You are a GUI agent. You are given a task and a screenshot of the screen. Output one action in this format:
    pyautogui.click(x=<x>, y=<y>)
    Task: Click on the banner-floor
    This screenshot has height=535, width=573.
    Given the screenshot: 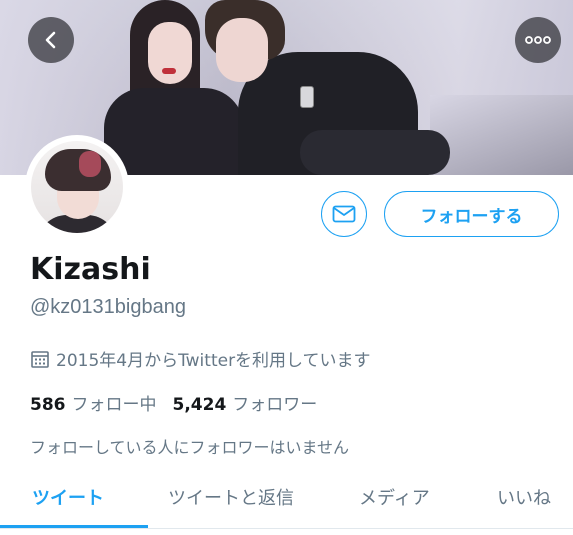 What is the action you would take?
    pyautogui.click(x=501, y=135)
    